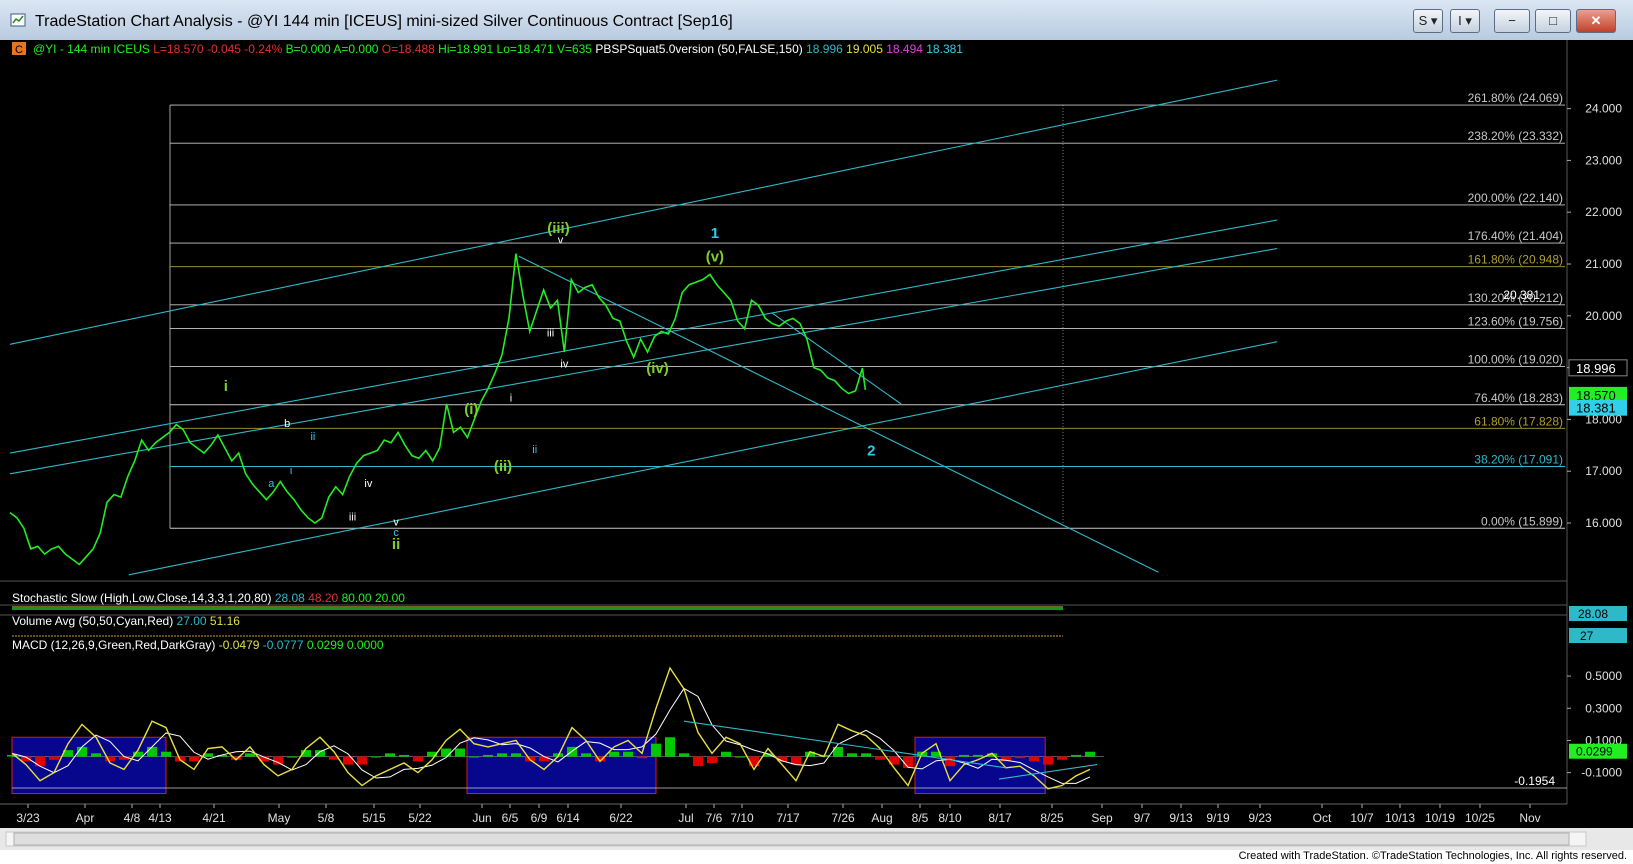  I want to click on header-field: Hi=18.991, so click(464, 49).